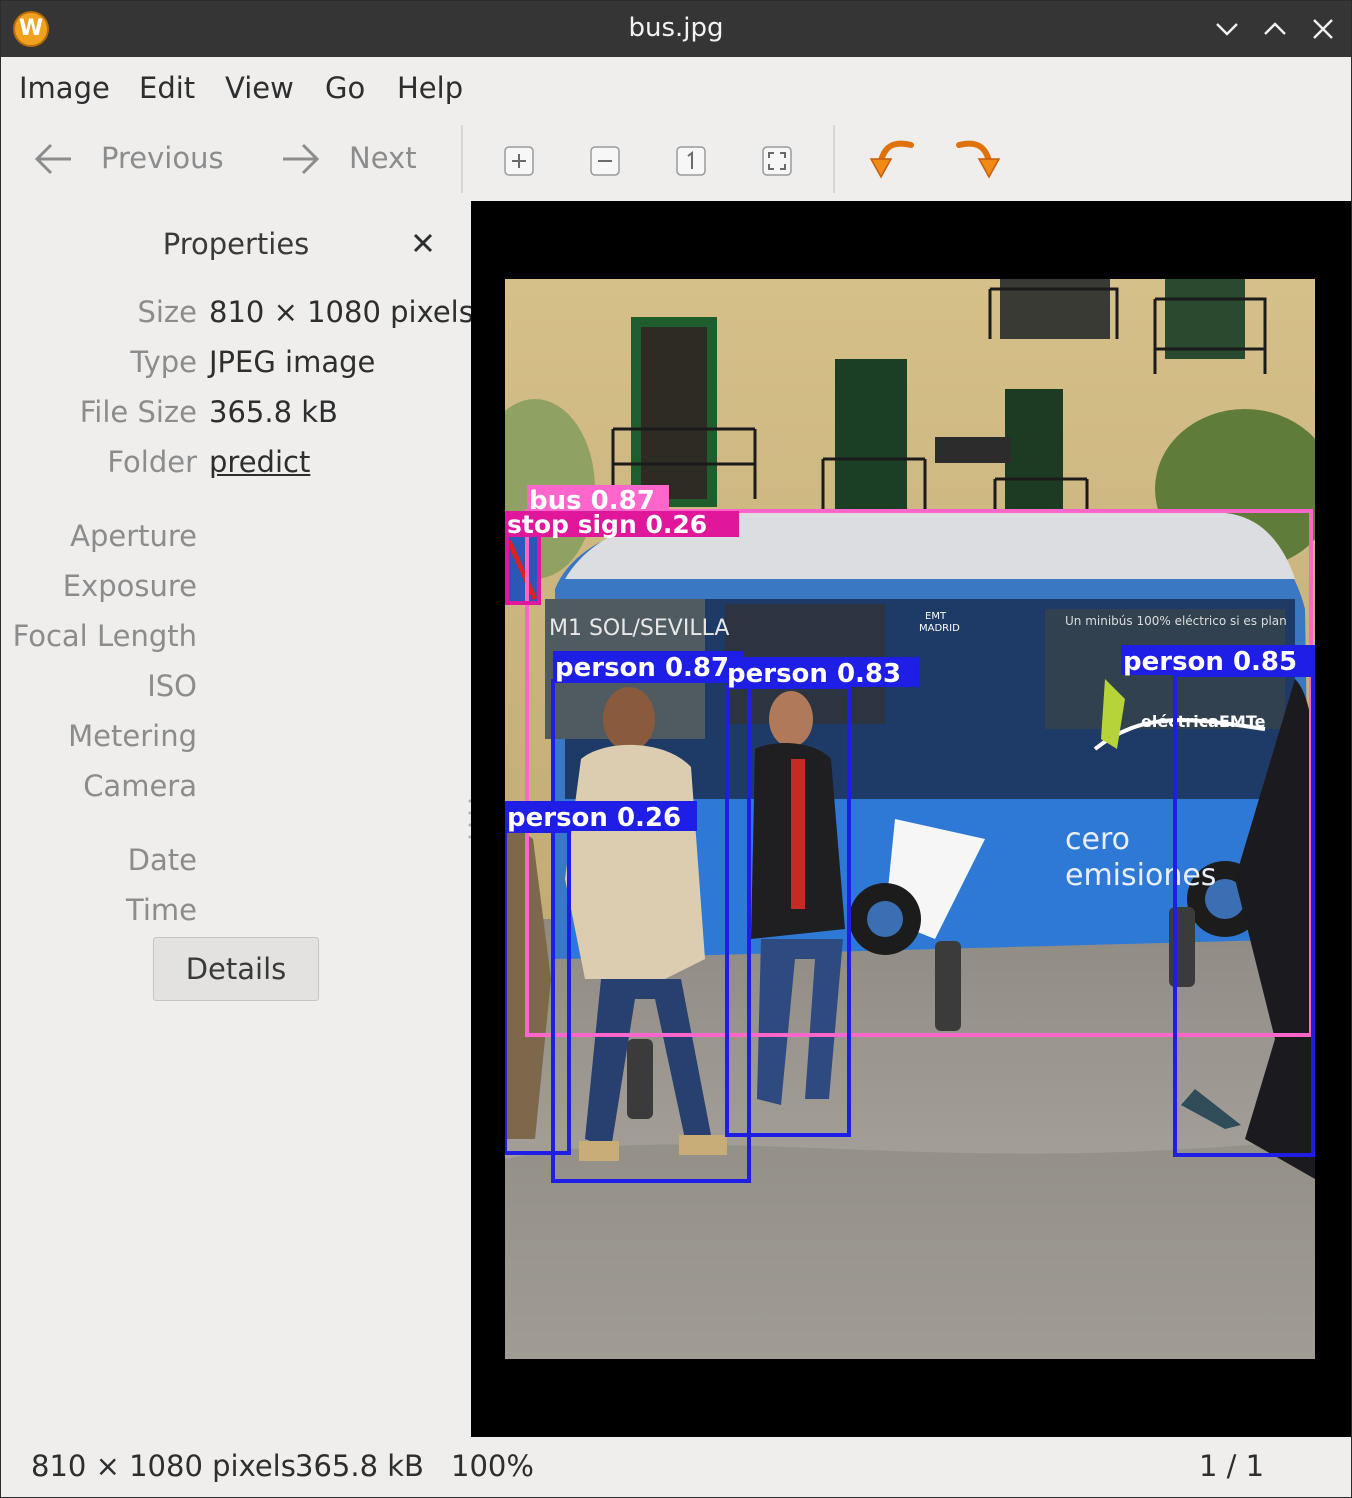  What do you see at coordinates (104, 636) in the screenshot?
I see `focal-length-label: Focal Length` at bounding box center [104, 636].